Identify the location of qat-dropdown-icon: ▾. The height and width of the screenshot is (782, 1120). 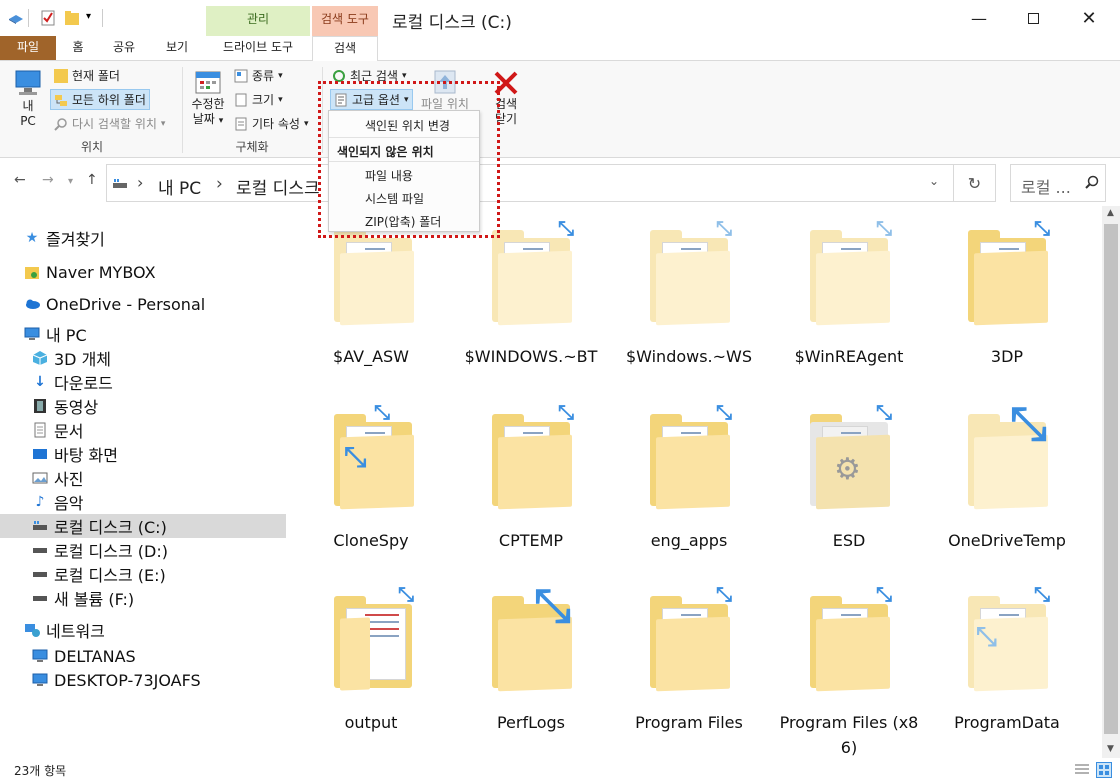
(88, 20).